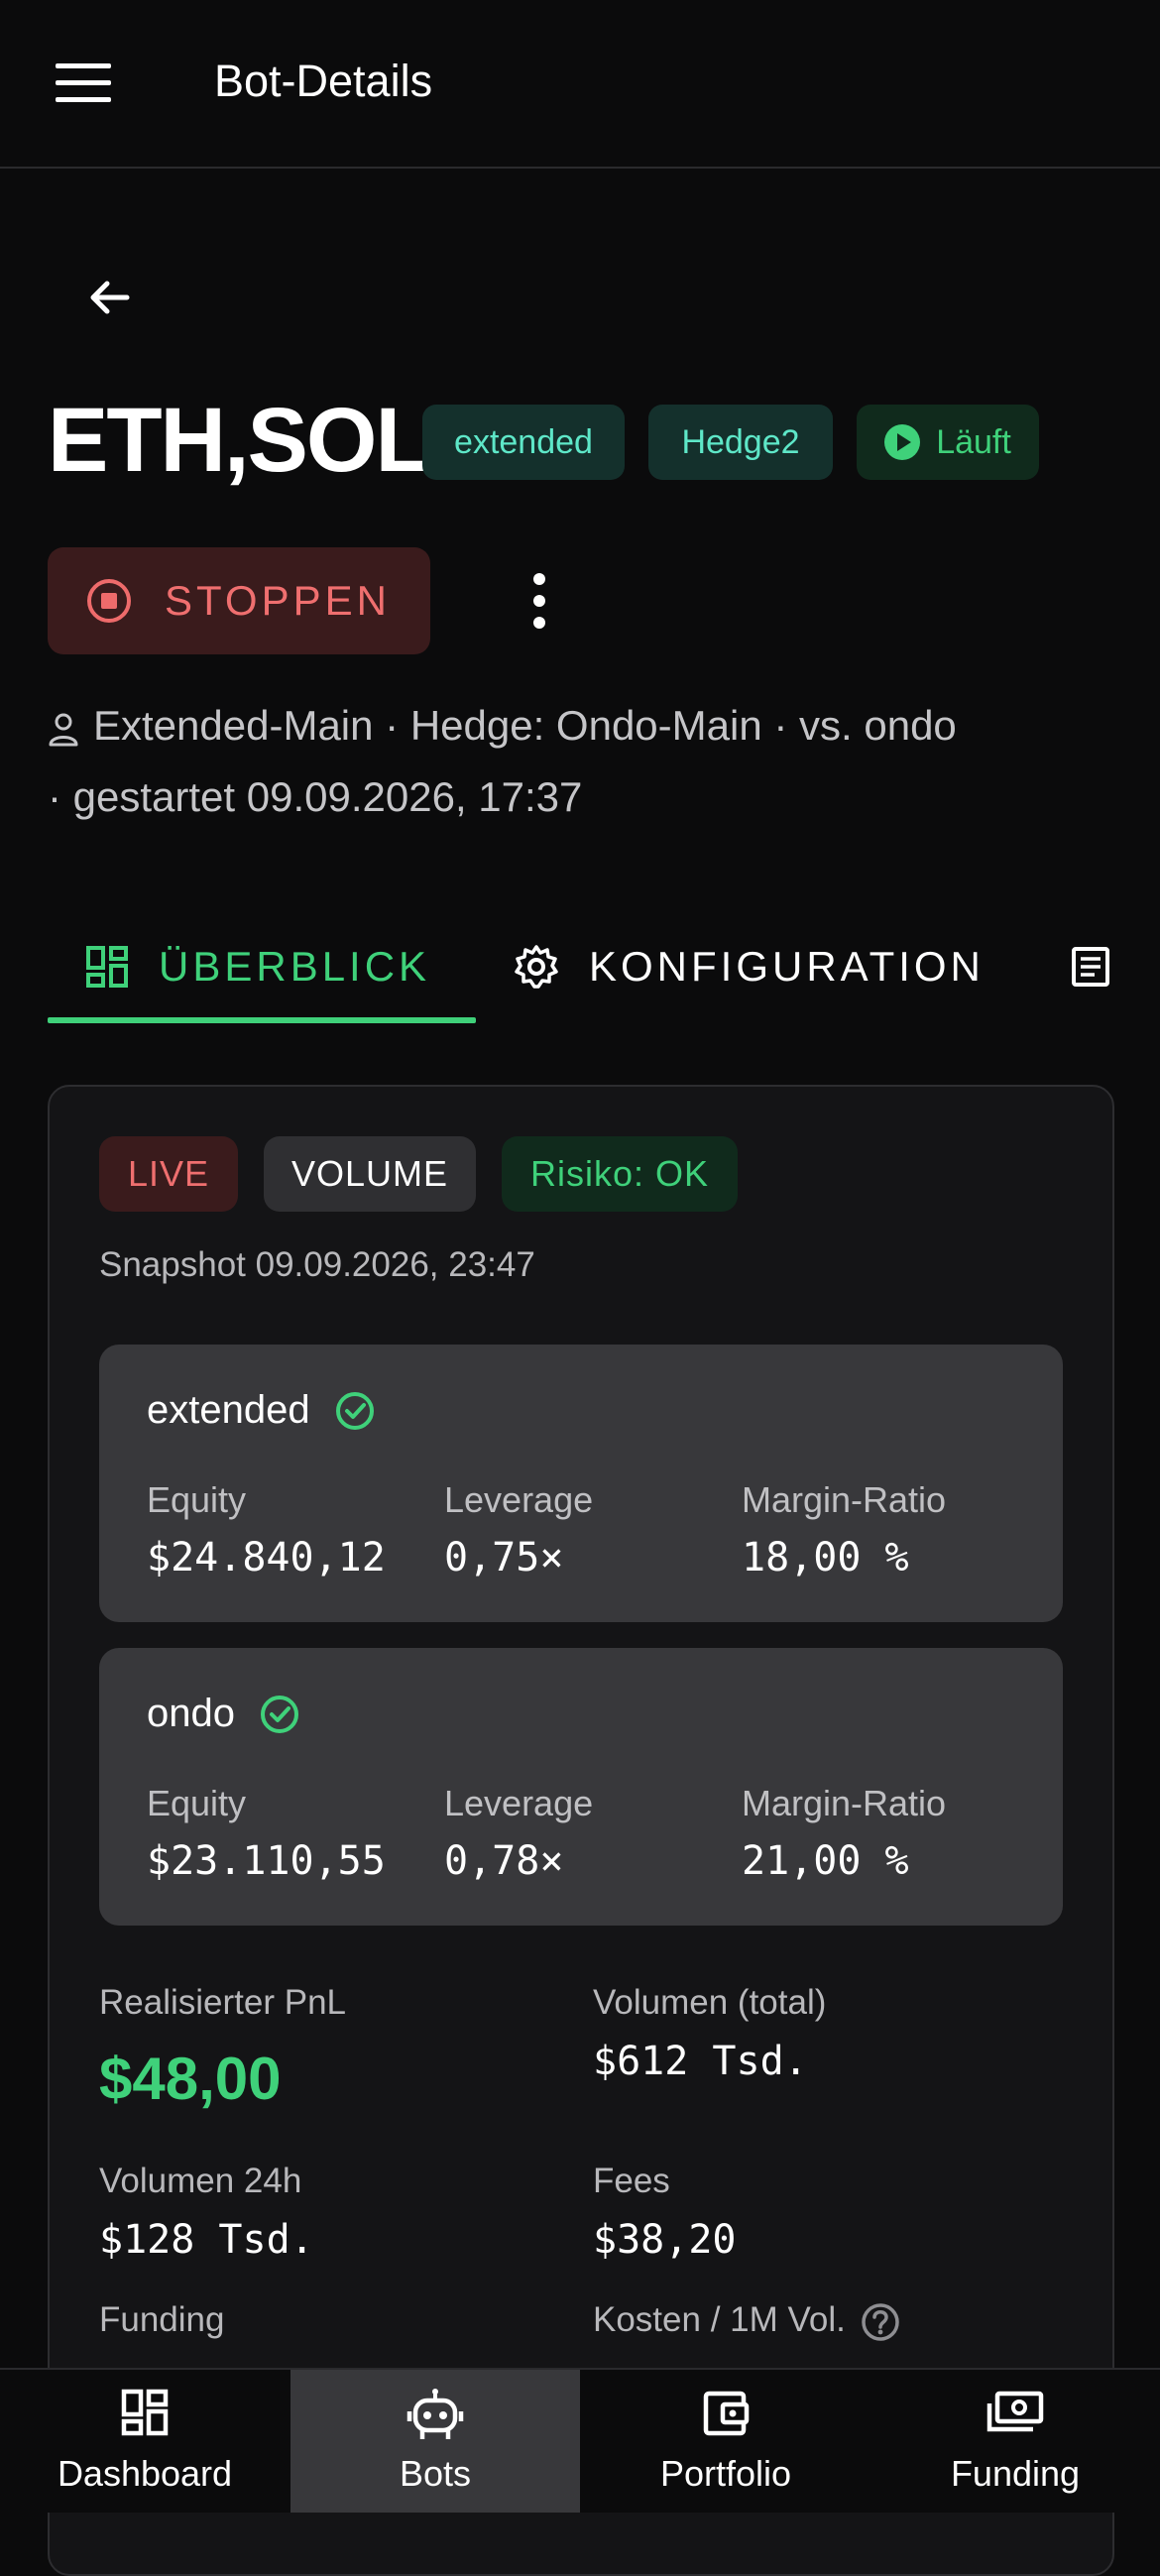  Describe the element at coordinates (323, 81) in the screenshot. I see `page-title: Bot-Details` at that location.